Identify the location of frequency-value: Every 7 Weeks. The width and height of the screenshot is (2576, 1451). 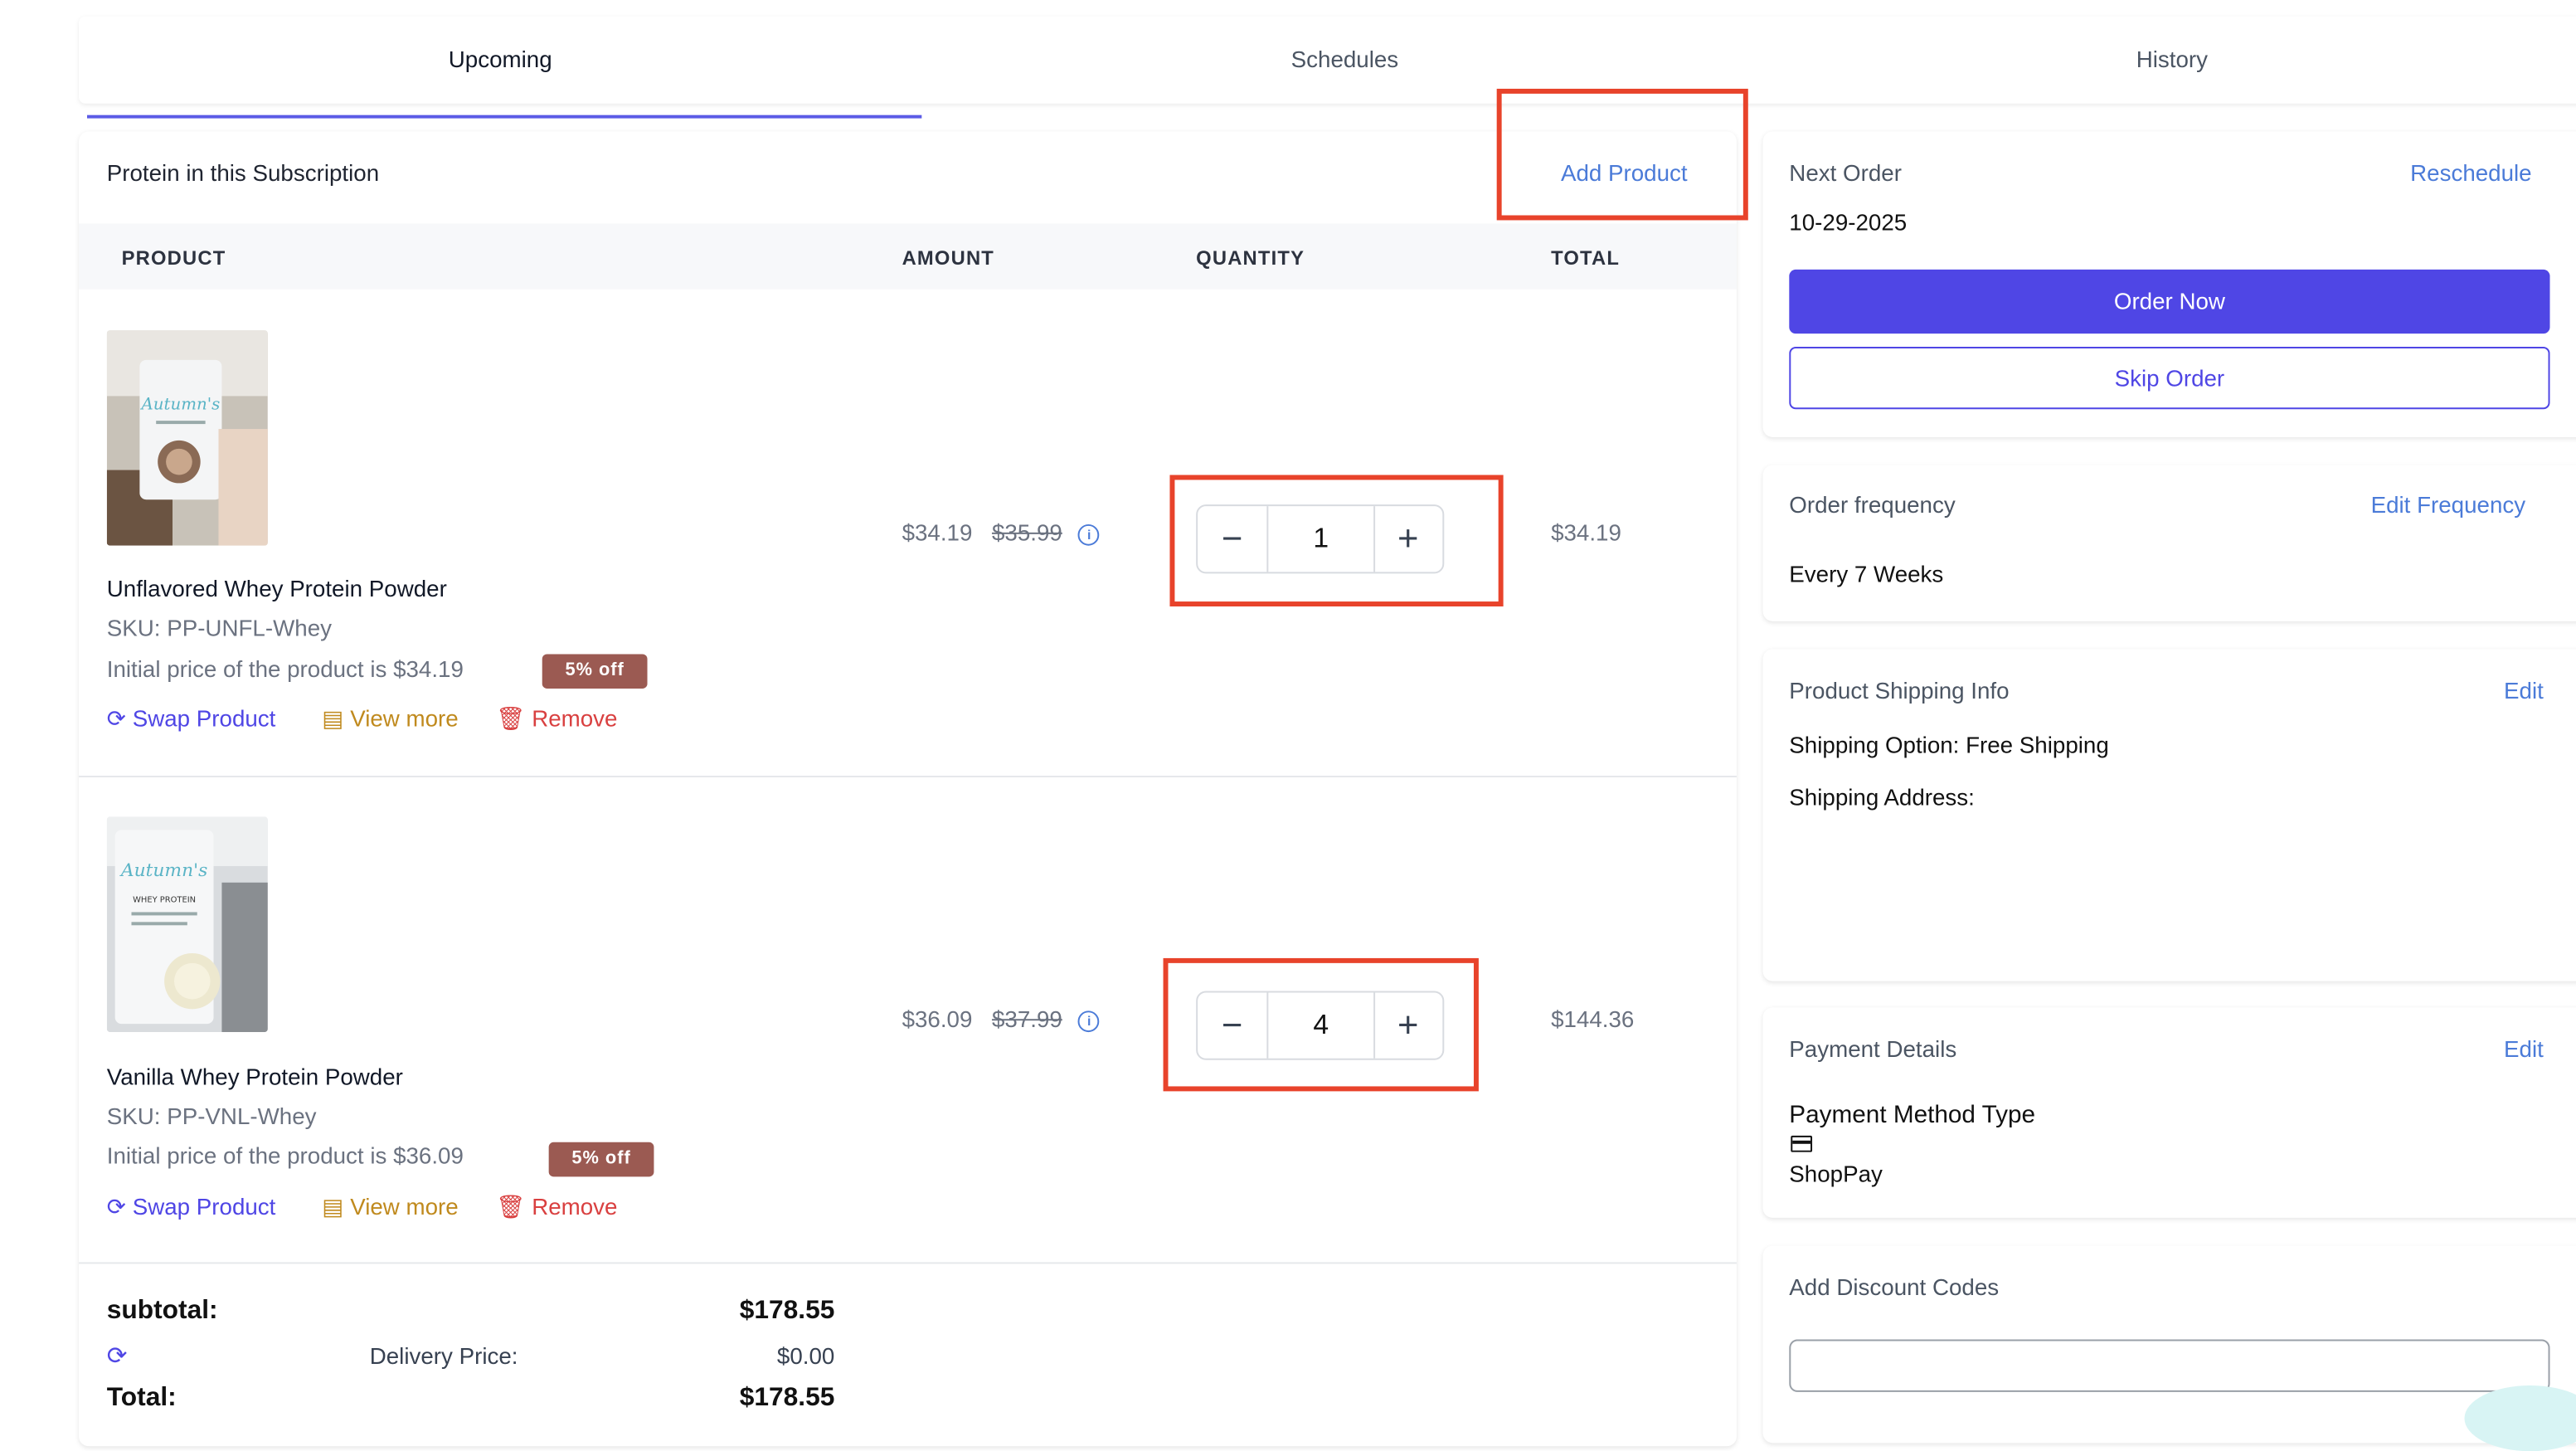
(1866, 574).